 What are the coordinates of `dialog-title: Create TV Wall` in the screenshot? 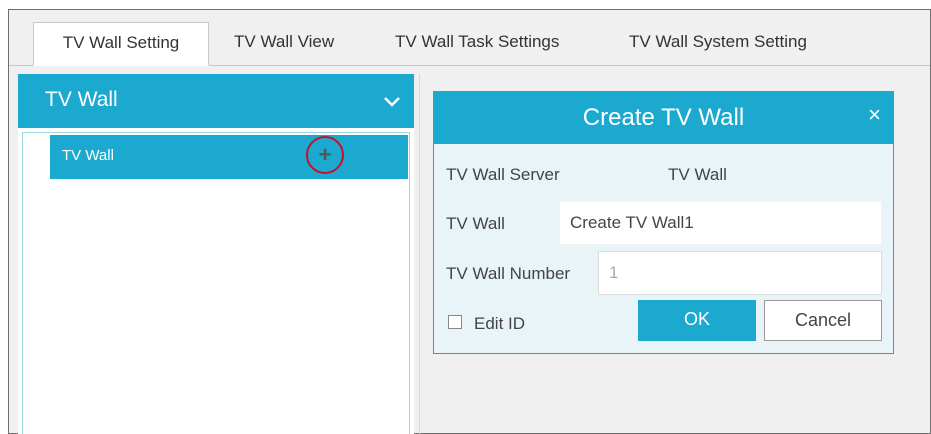 It's located at (663, 117).